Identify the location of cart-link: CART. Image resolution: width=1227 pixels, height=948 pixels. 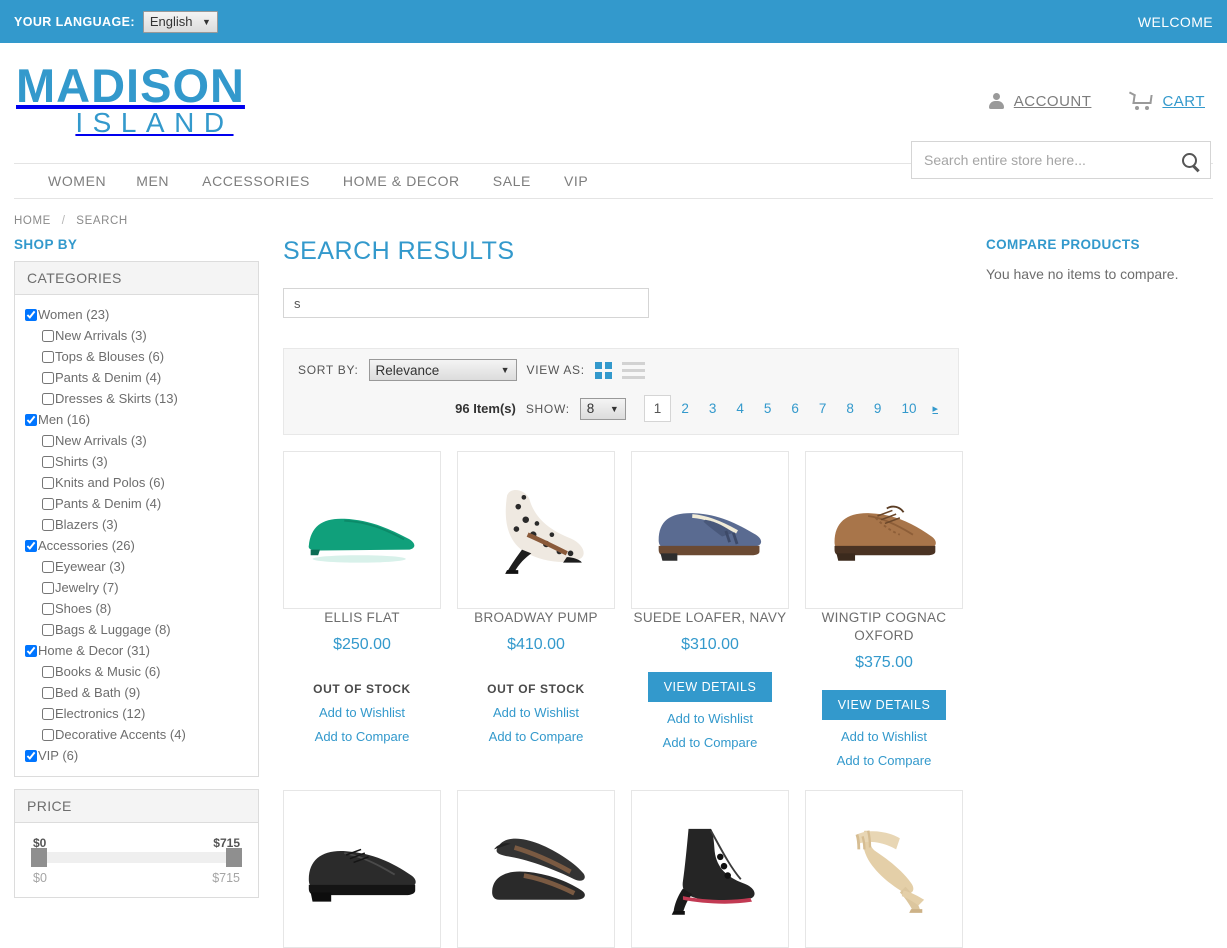
(1167, 100).